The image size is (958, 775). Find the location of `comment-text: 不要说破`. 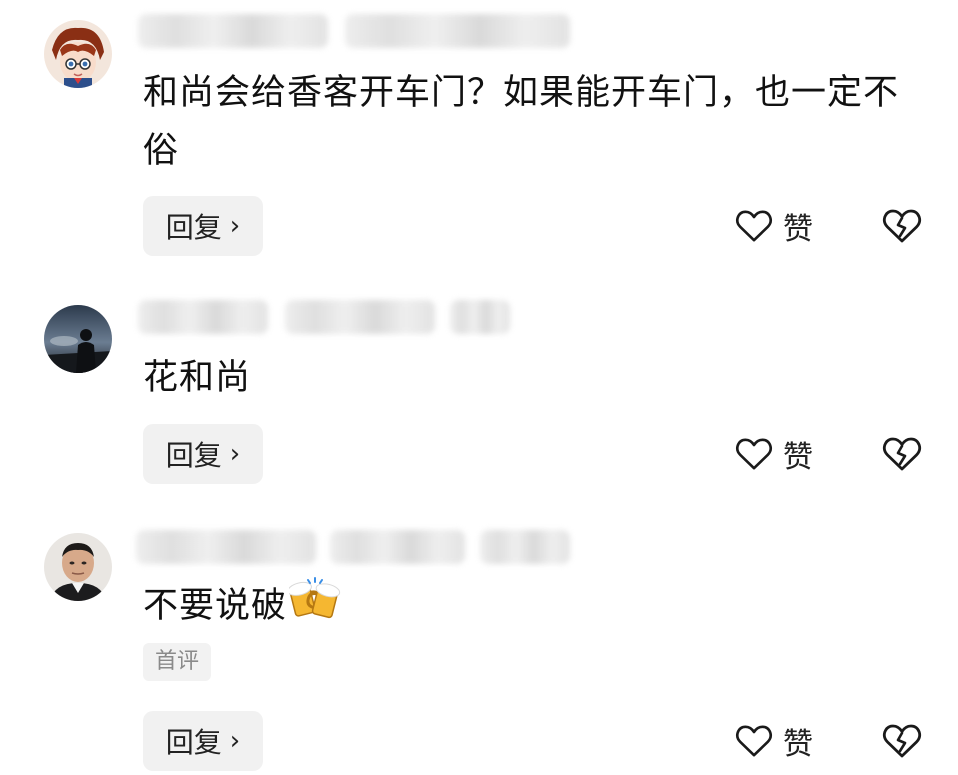

comment-text: 不要说破 is located at coordinates (533, 607).